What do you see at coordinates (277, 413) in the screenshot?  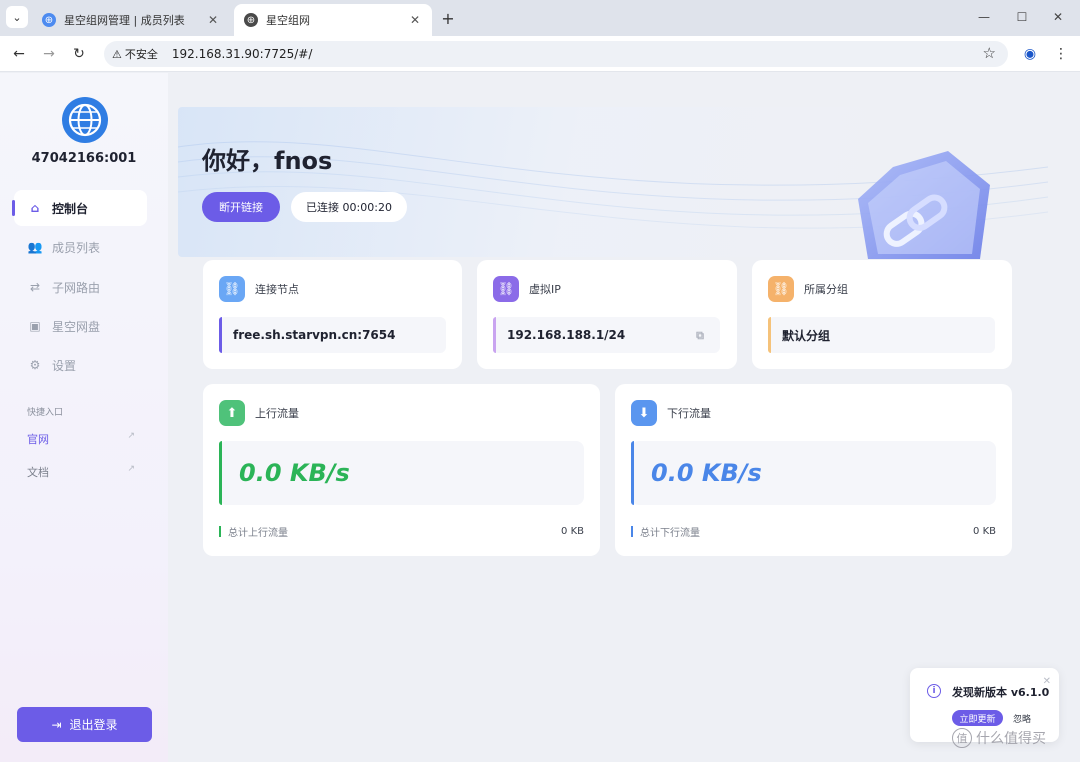 I see `card-title: 上行流量` at bounding box center [277, 413].